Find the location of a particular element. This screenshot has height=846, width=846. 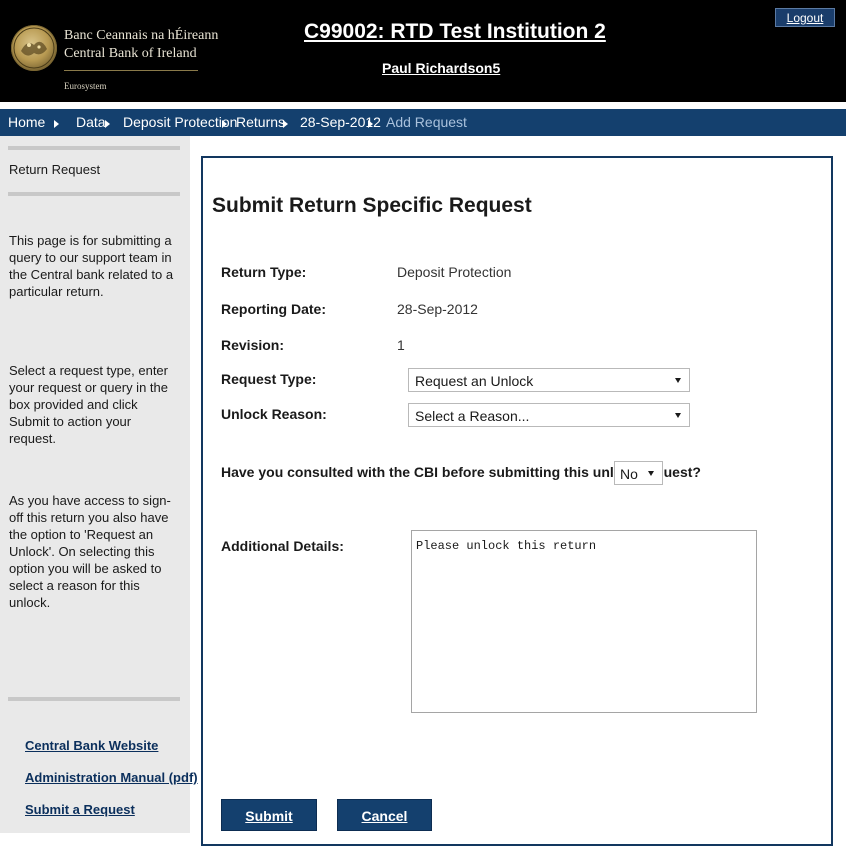

revision-label: Revision: is located at coordinates (253, 345).